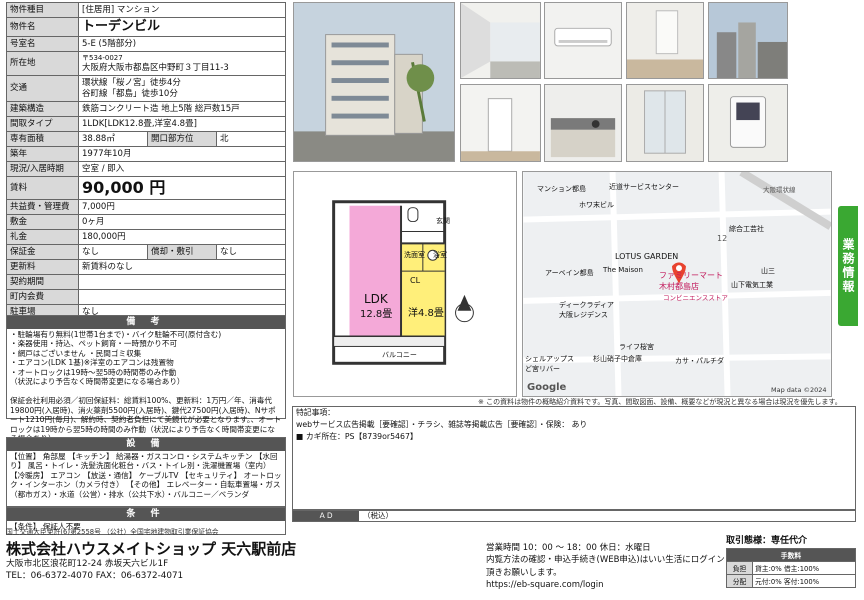  Describe the element at coordinates (42, 89) in the screenshot. I see `transit-label: 交通` at that location.